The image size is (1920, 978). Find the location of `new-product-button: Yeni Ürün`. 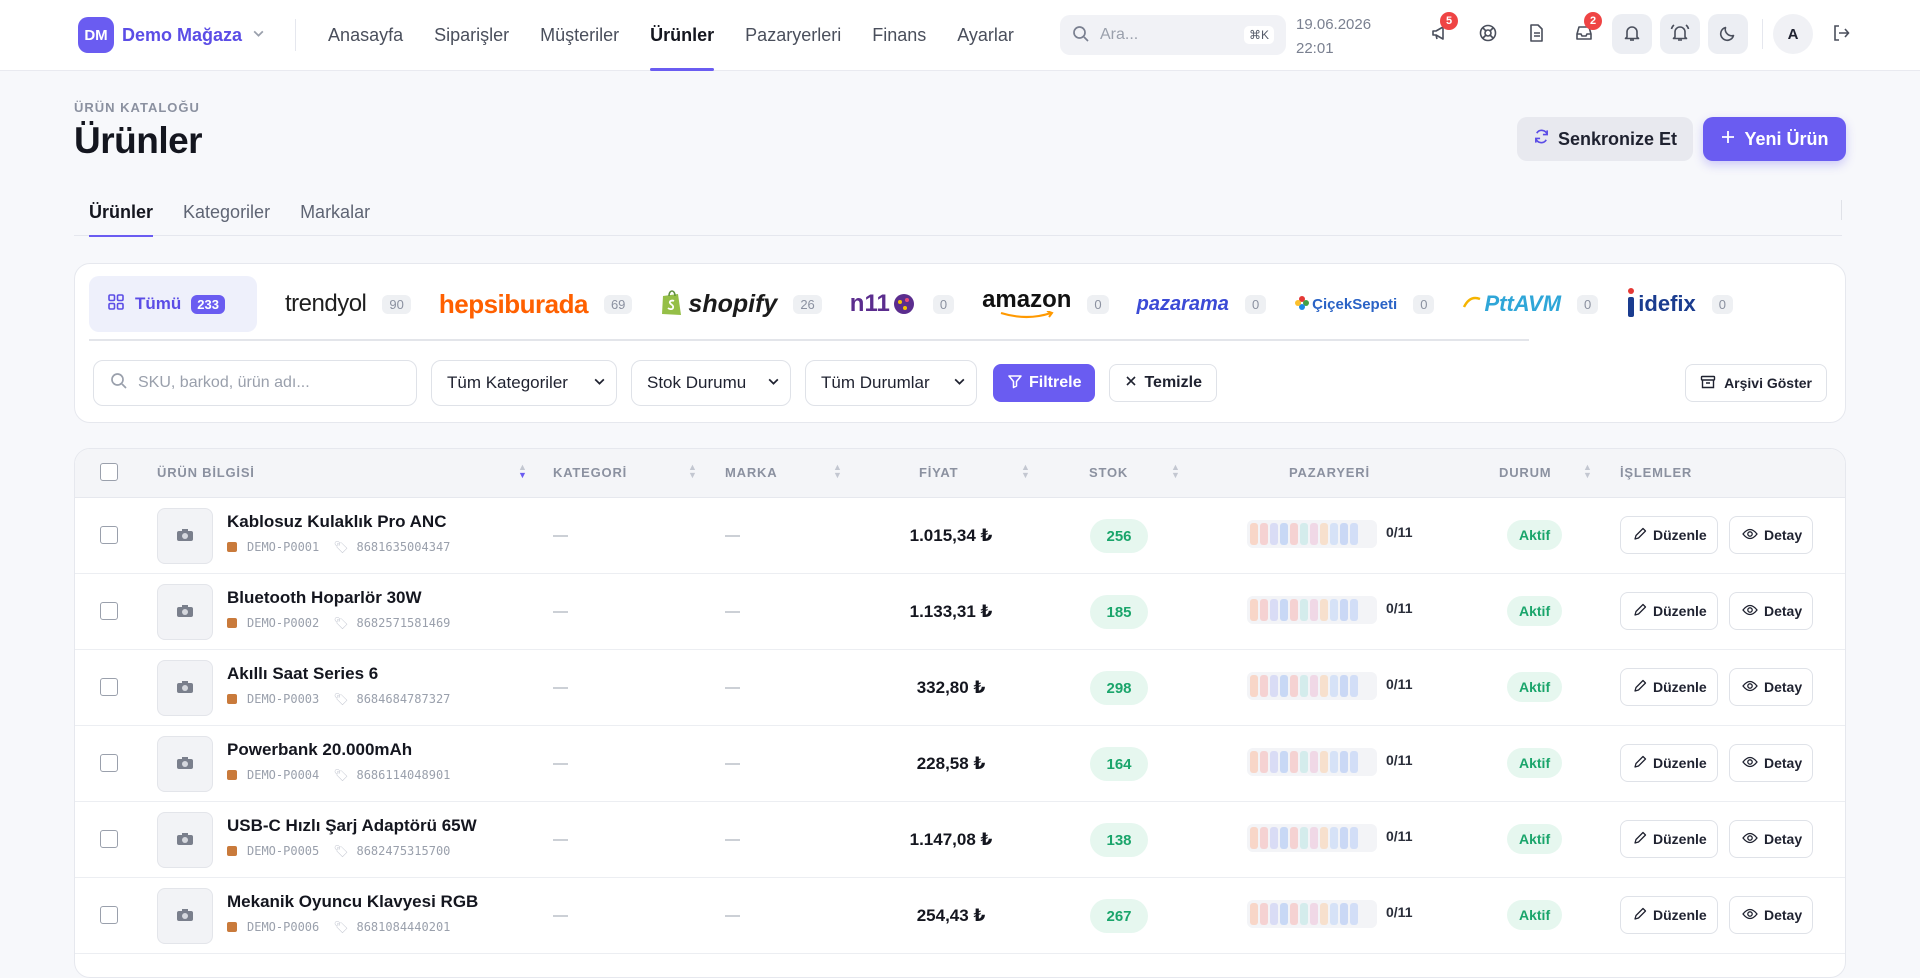

new-product-button: Yeni Ürün is located at coordinates (1774, 139).